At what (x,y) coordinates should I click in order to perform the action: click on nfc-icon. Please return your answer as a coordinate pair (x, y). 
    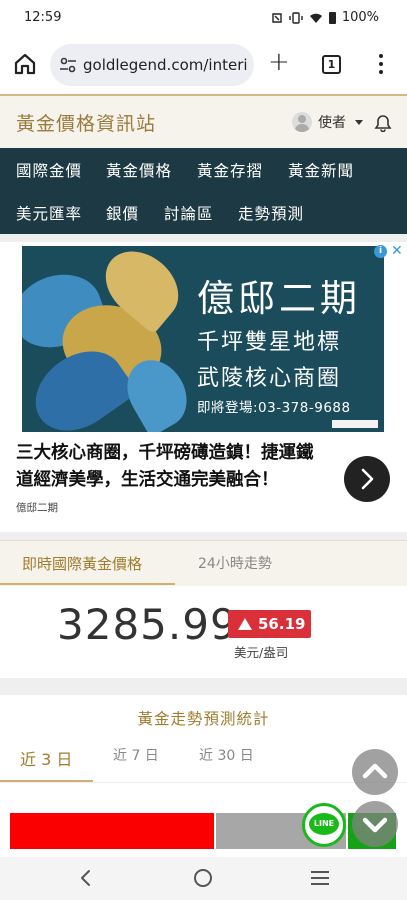
    Looking at the image, I should click on (277, 17).